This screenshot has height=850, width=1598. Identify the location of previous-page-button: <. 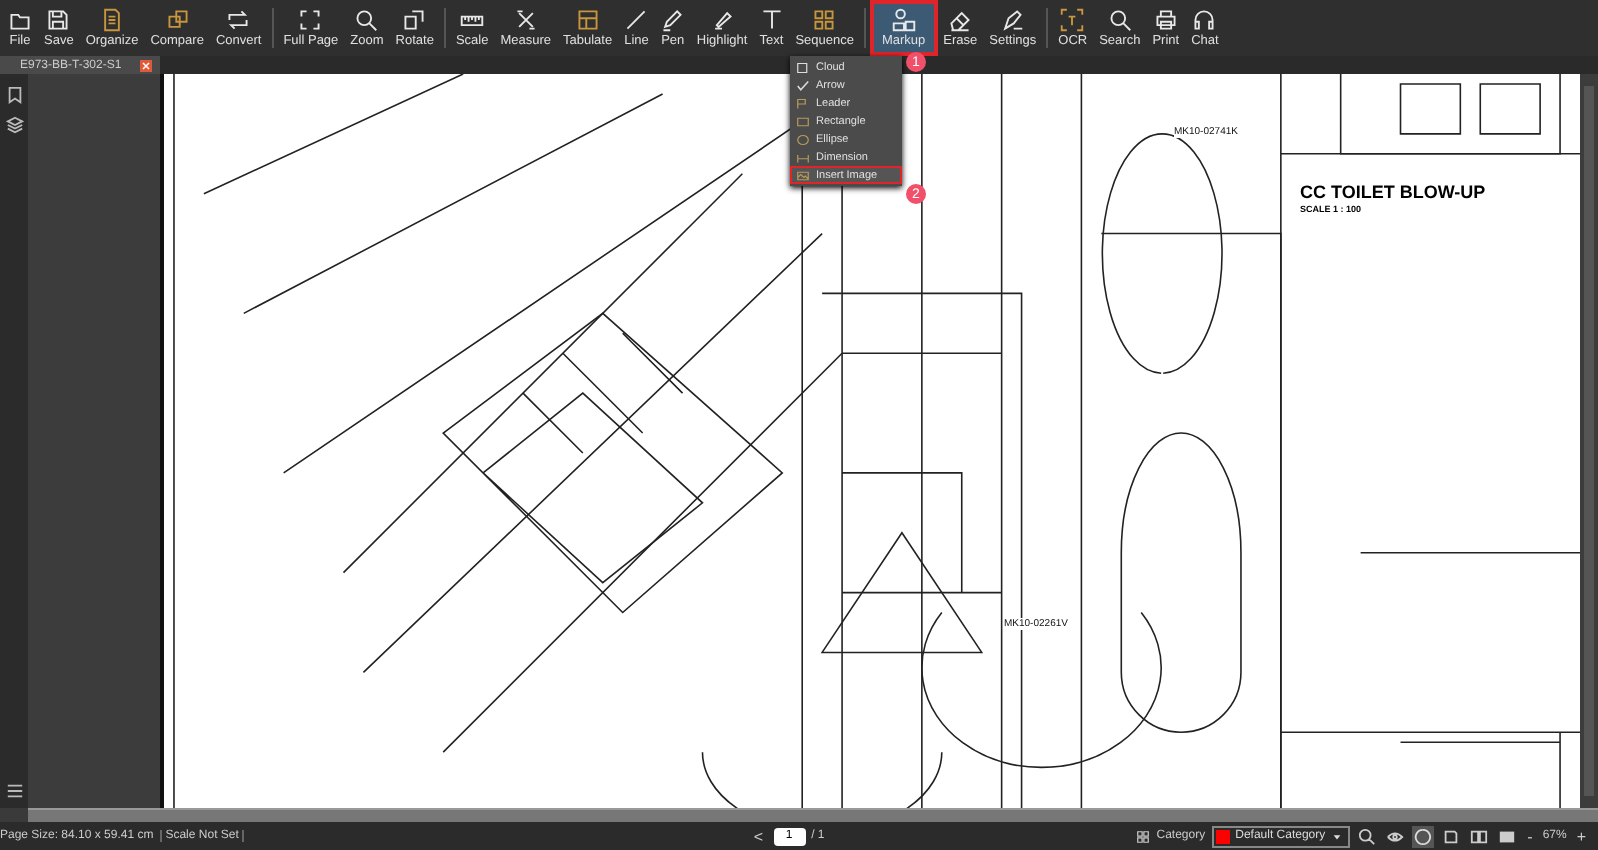
(758, 836).